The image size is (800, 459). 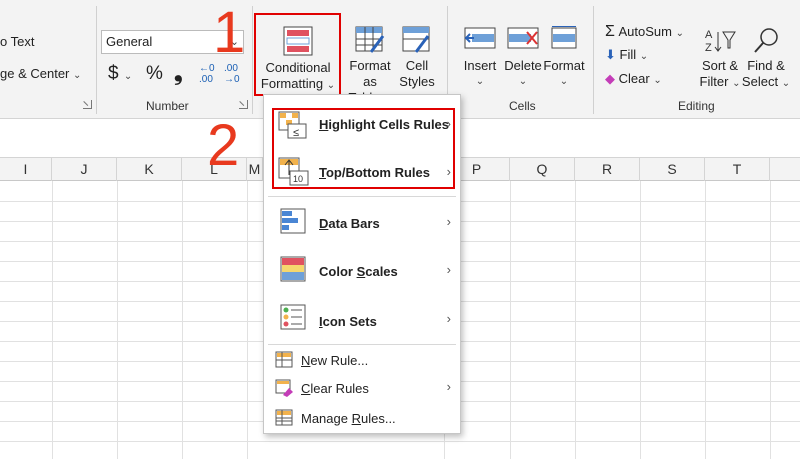 I want to click on format-cells-icon, so click(x=564, y=37).